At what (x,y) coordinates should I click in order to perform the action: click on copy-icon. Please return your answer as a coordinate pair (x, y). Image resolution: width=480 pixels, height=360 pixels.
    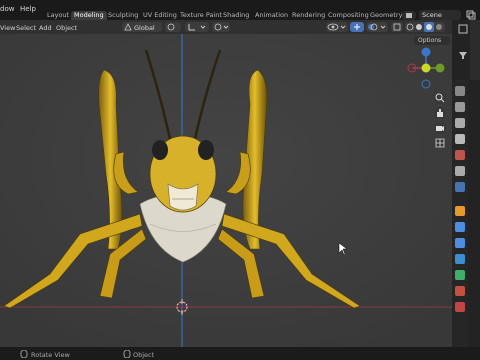
    Looking at the image, I should click on (471, 15).